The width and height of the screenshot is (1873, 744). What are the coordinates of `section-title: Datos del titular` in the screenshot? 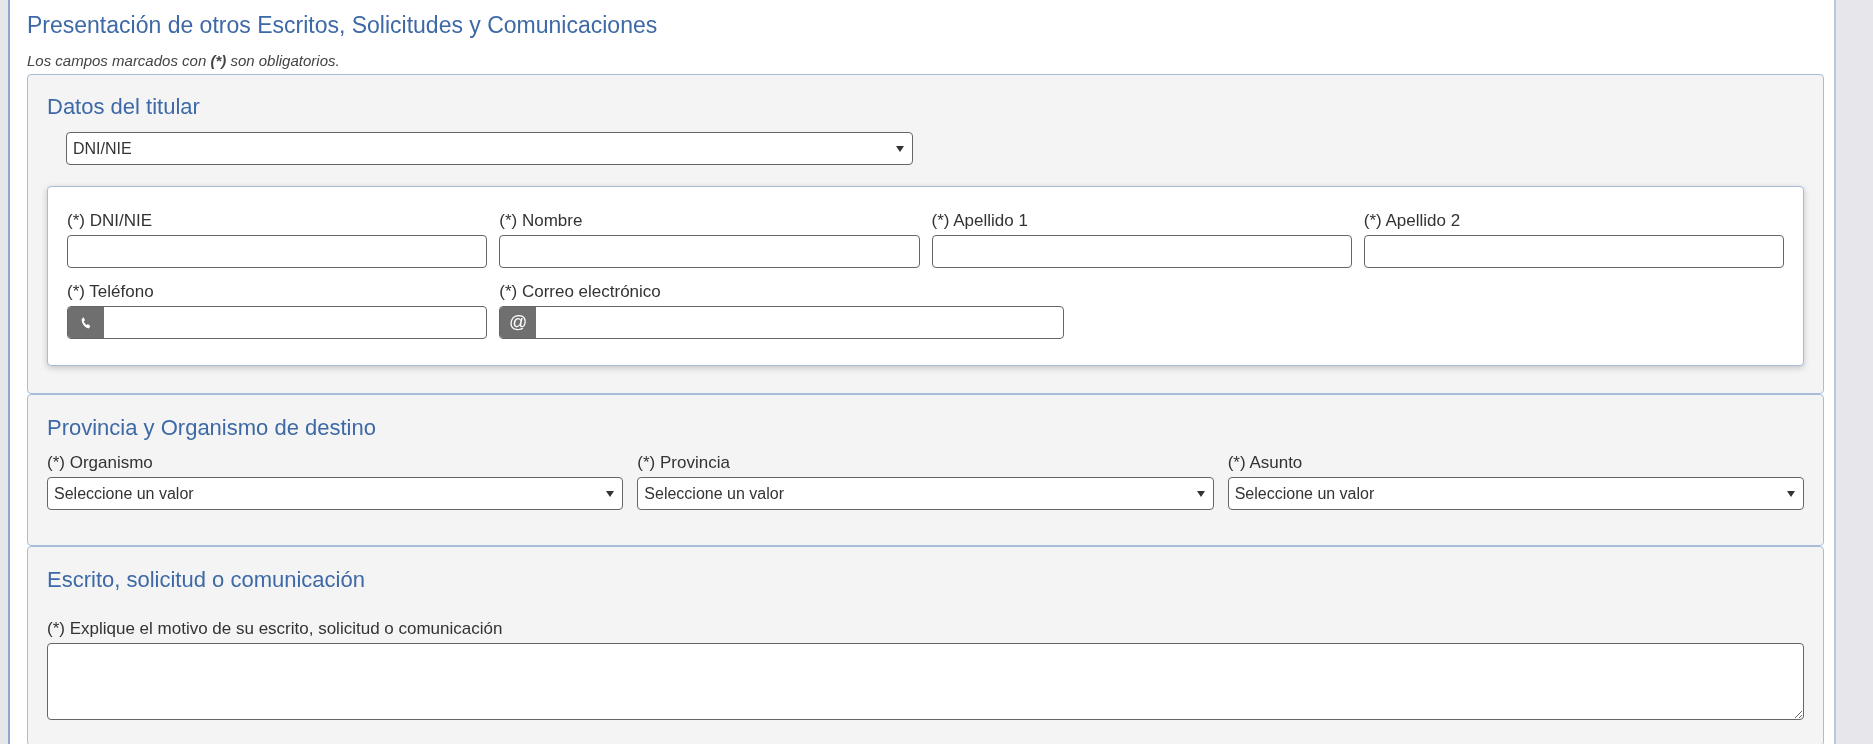 It's located at (124, 107).